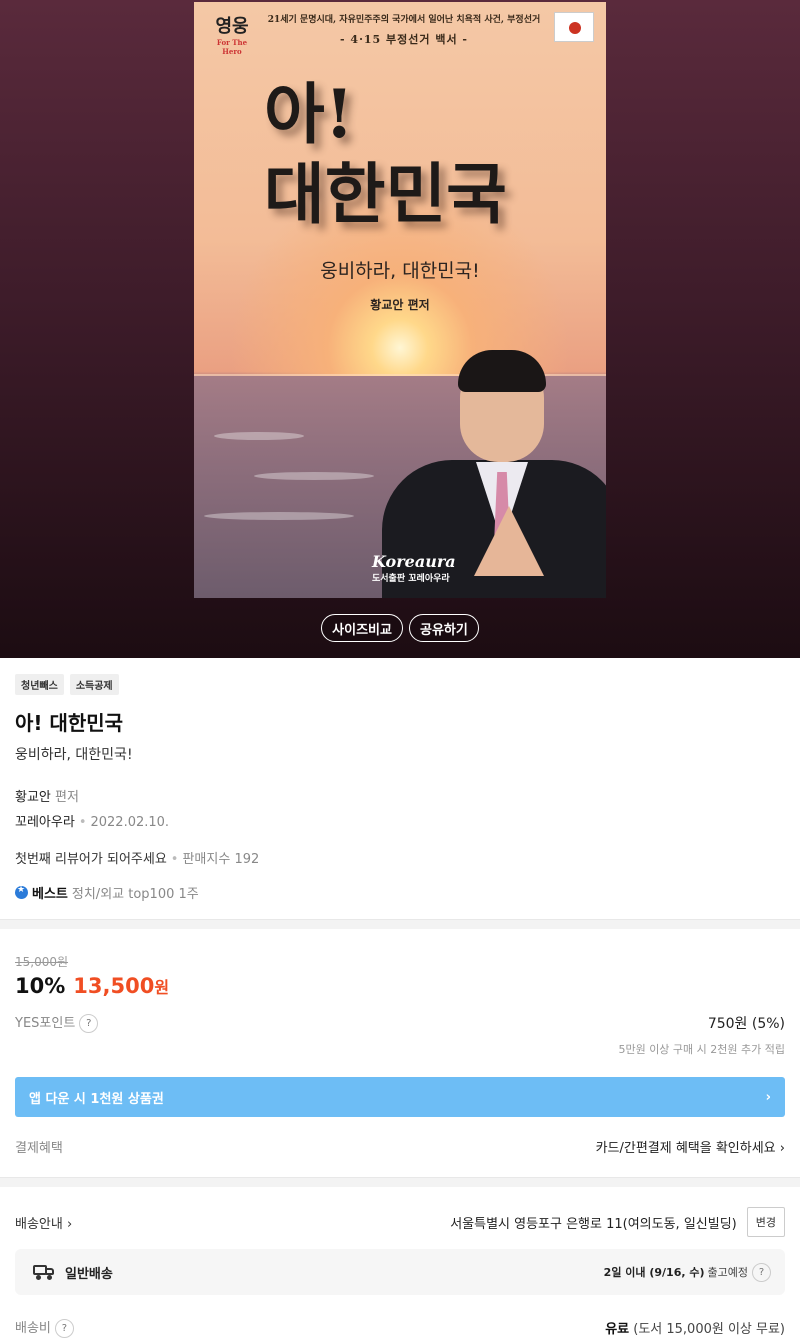  I want to click on truck-icon, so click(44, 1272).